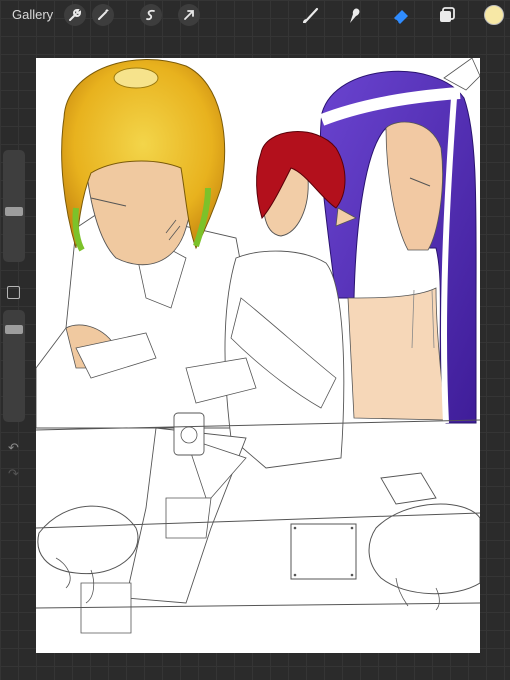 Image resolution: width=510 pixels, height=680 pixels. I want to click on brush-icon, so click(311, 15).